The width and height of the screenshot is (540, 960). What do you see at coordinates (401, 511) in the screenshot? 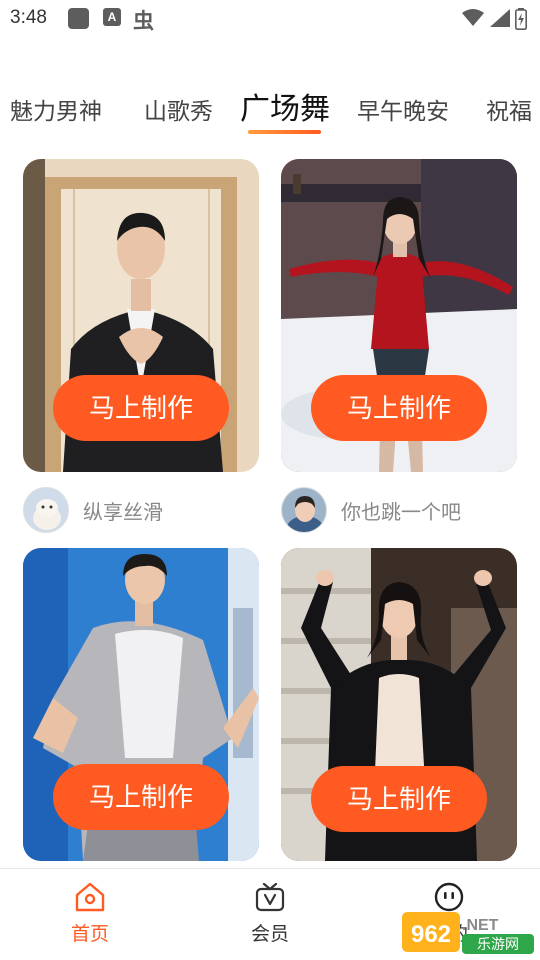
I see `author-name: 你也跳一个吧` at bounding box center [401, 511].